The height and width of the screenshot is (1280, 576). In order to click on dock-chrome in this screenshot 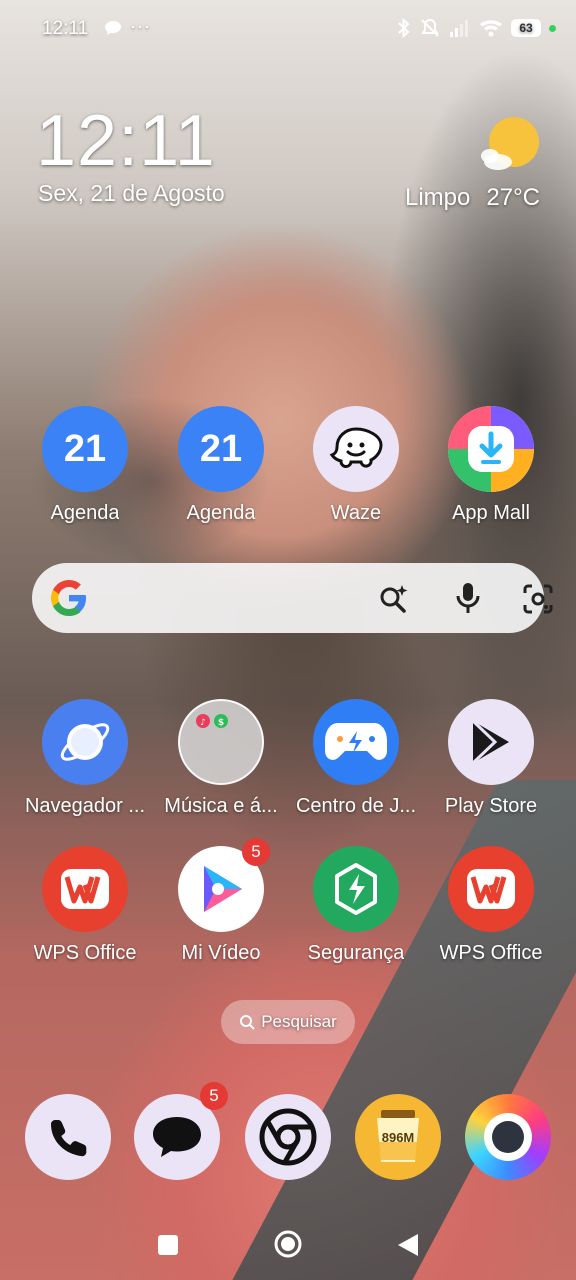, I will do `click(288, 1137)`.